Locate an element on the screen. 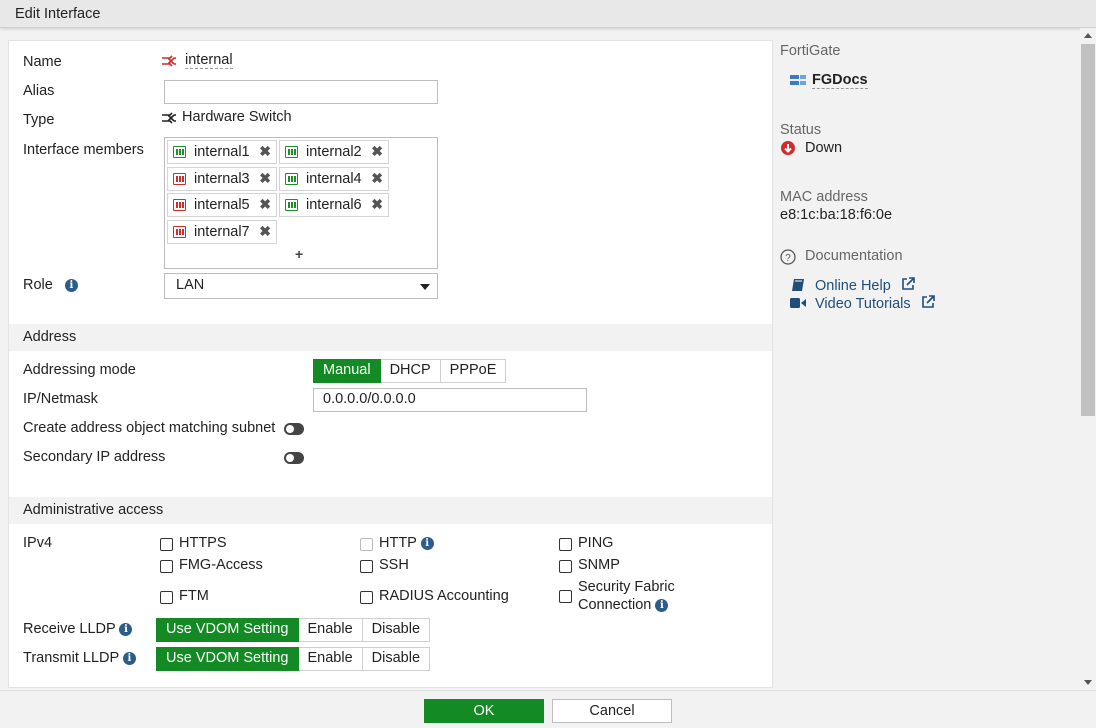  member-label: internal3 is located at coordinates (222, 179).